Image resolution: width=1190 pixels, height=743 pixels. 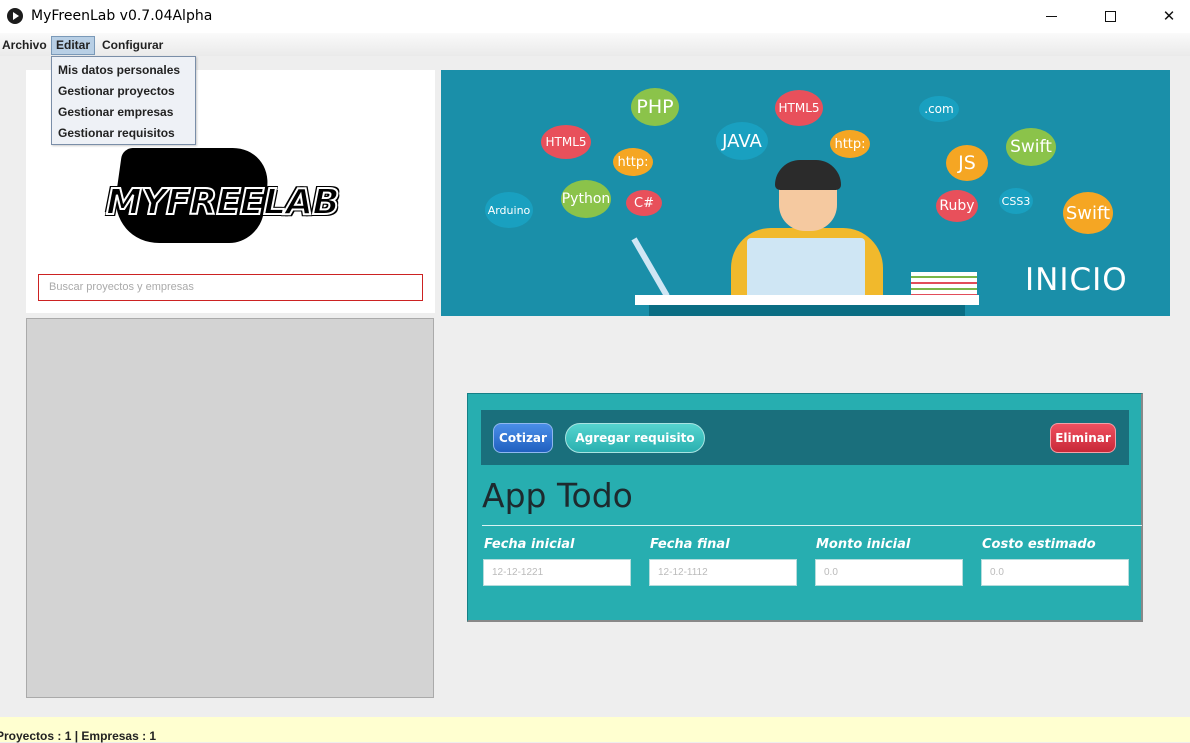 I want to click on monto-inicial-field: 0.0, so click(x=889, y=572).